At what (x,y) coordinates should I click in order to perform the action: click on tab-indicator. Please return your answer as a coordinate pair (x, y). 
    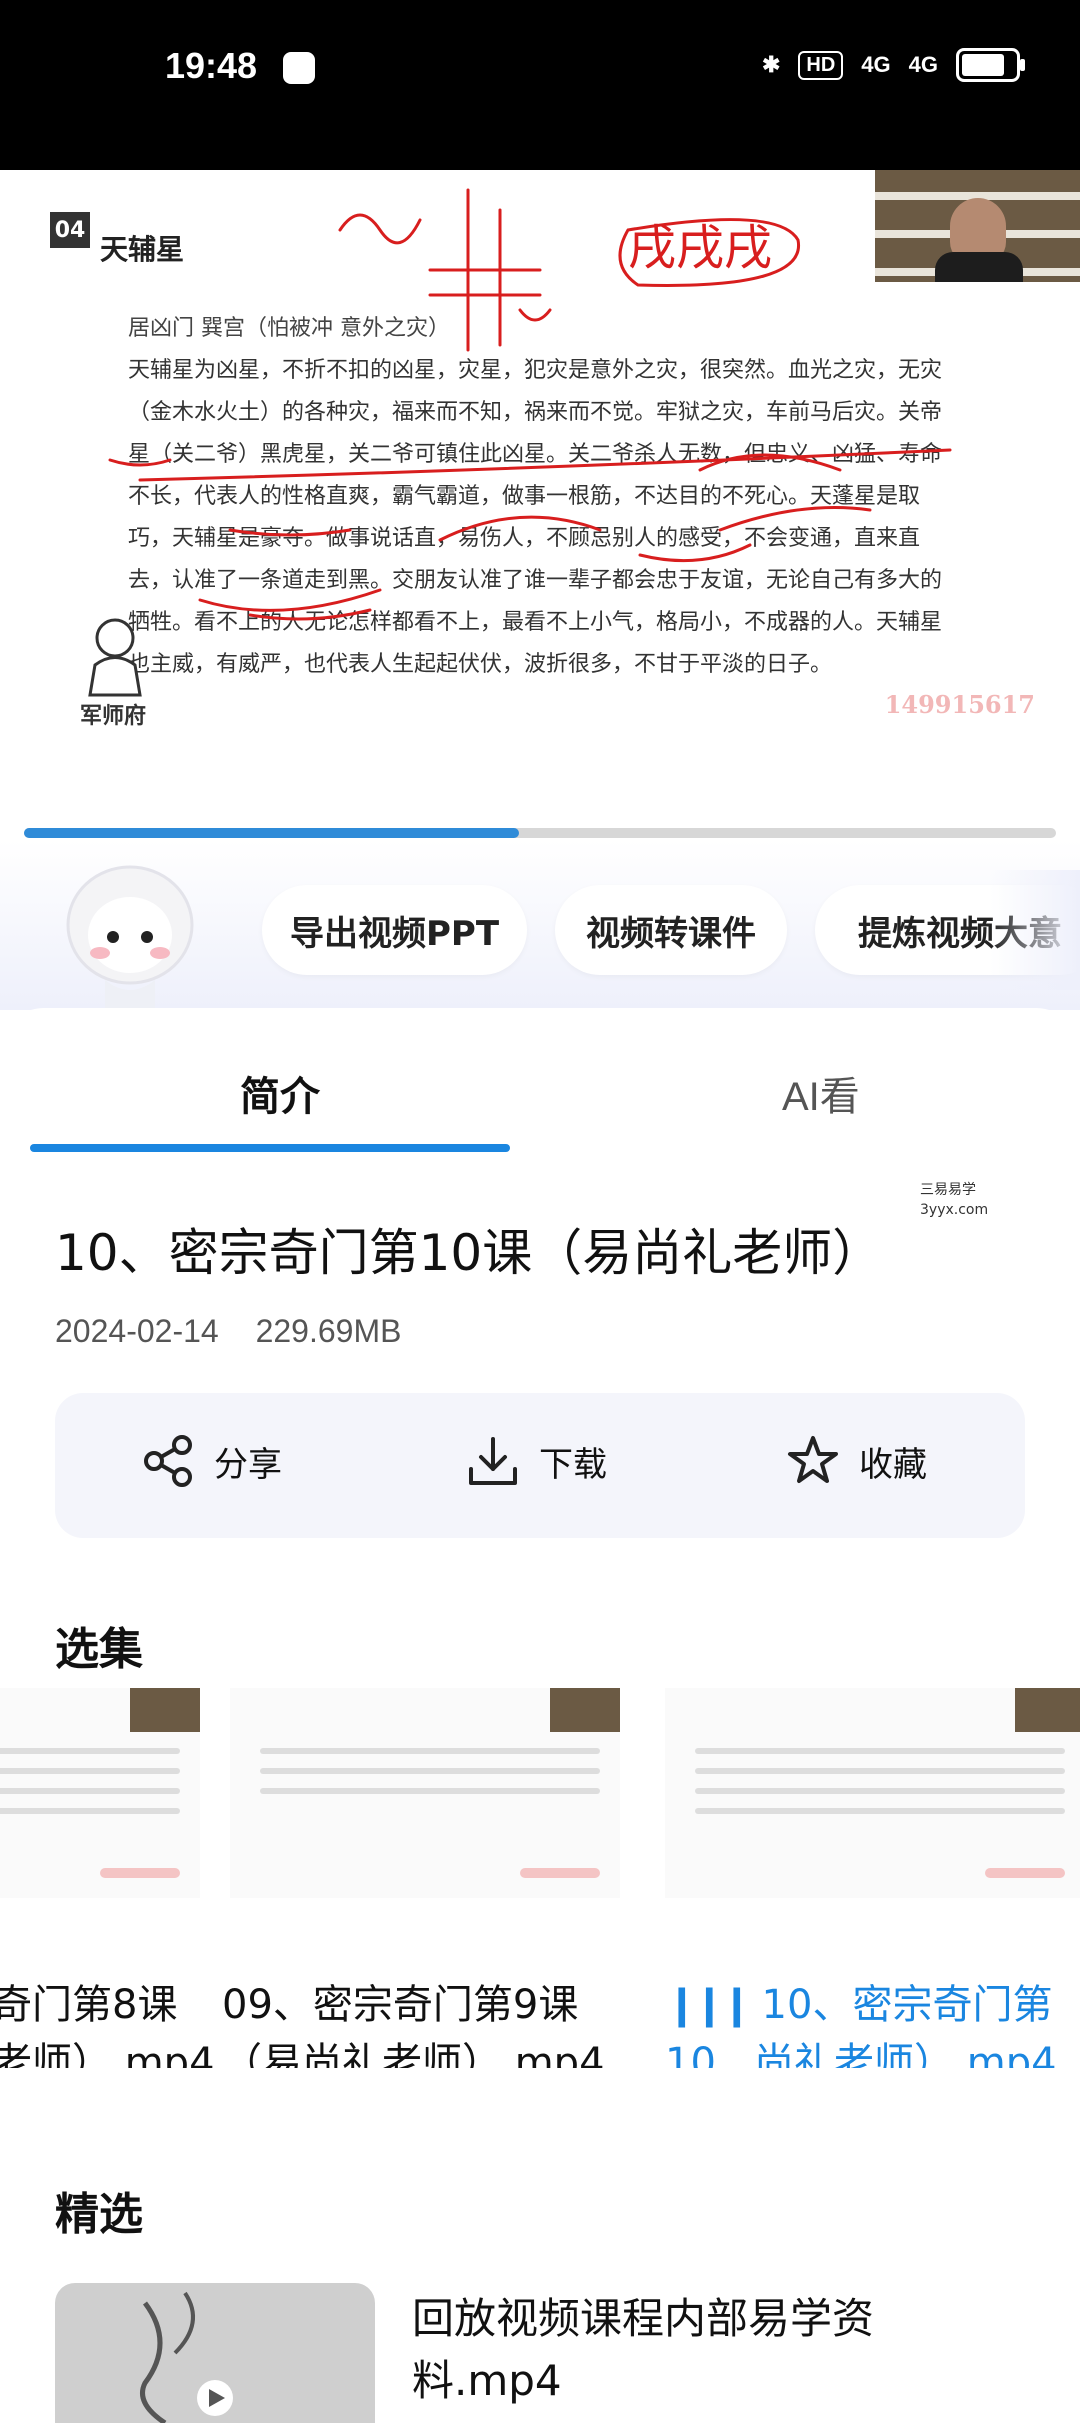
    Looking at the image, I should click on (270, 1148).